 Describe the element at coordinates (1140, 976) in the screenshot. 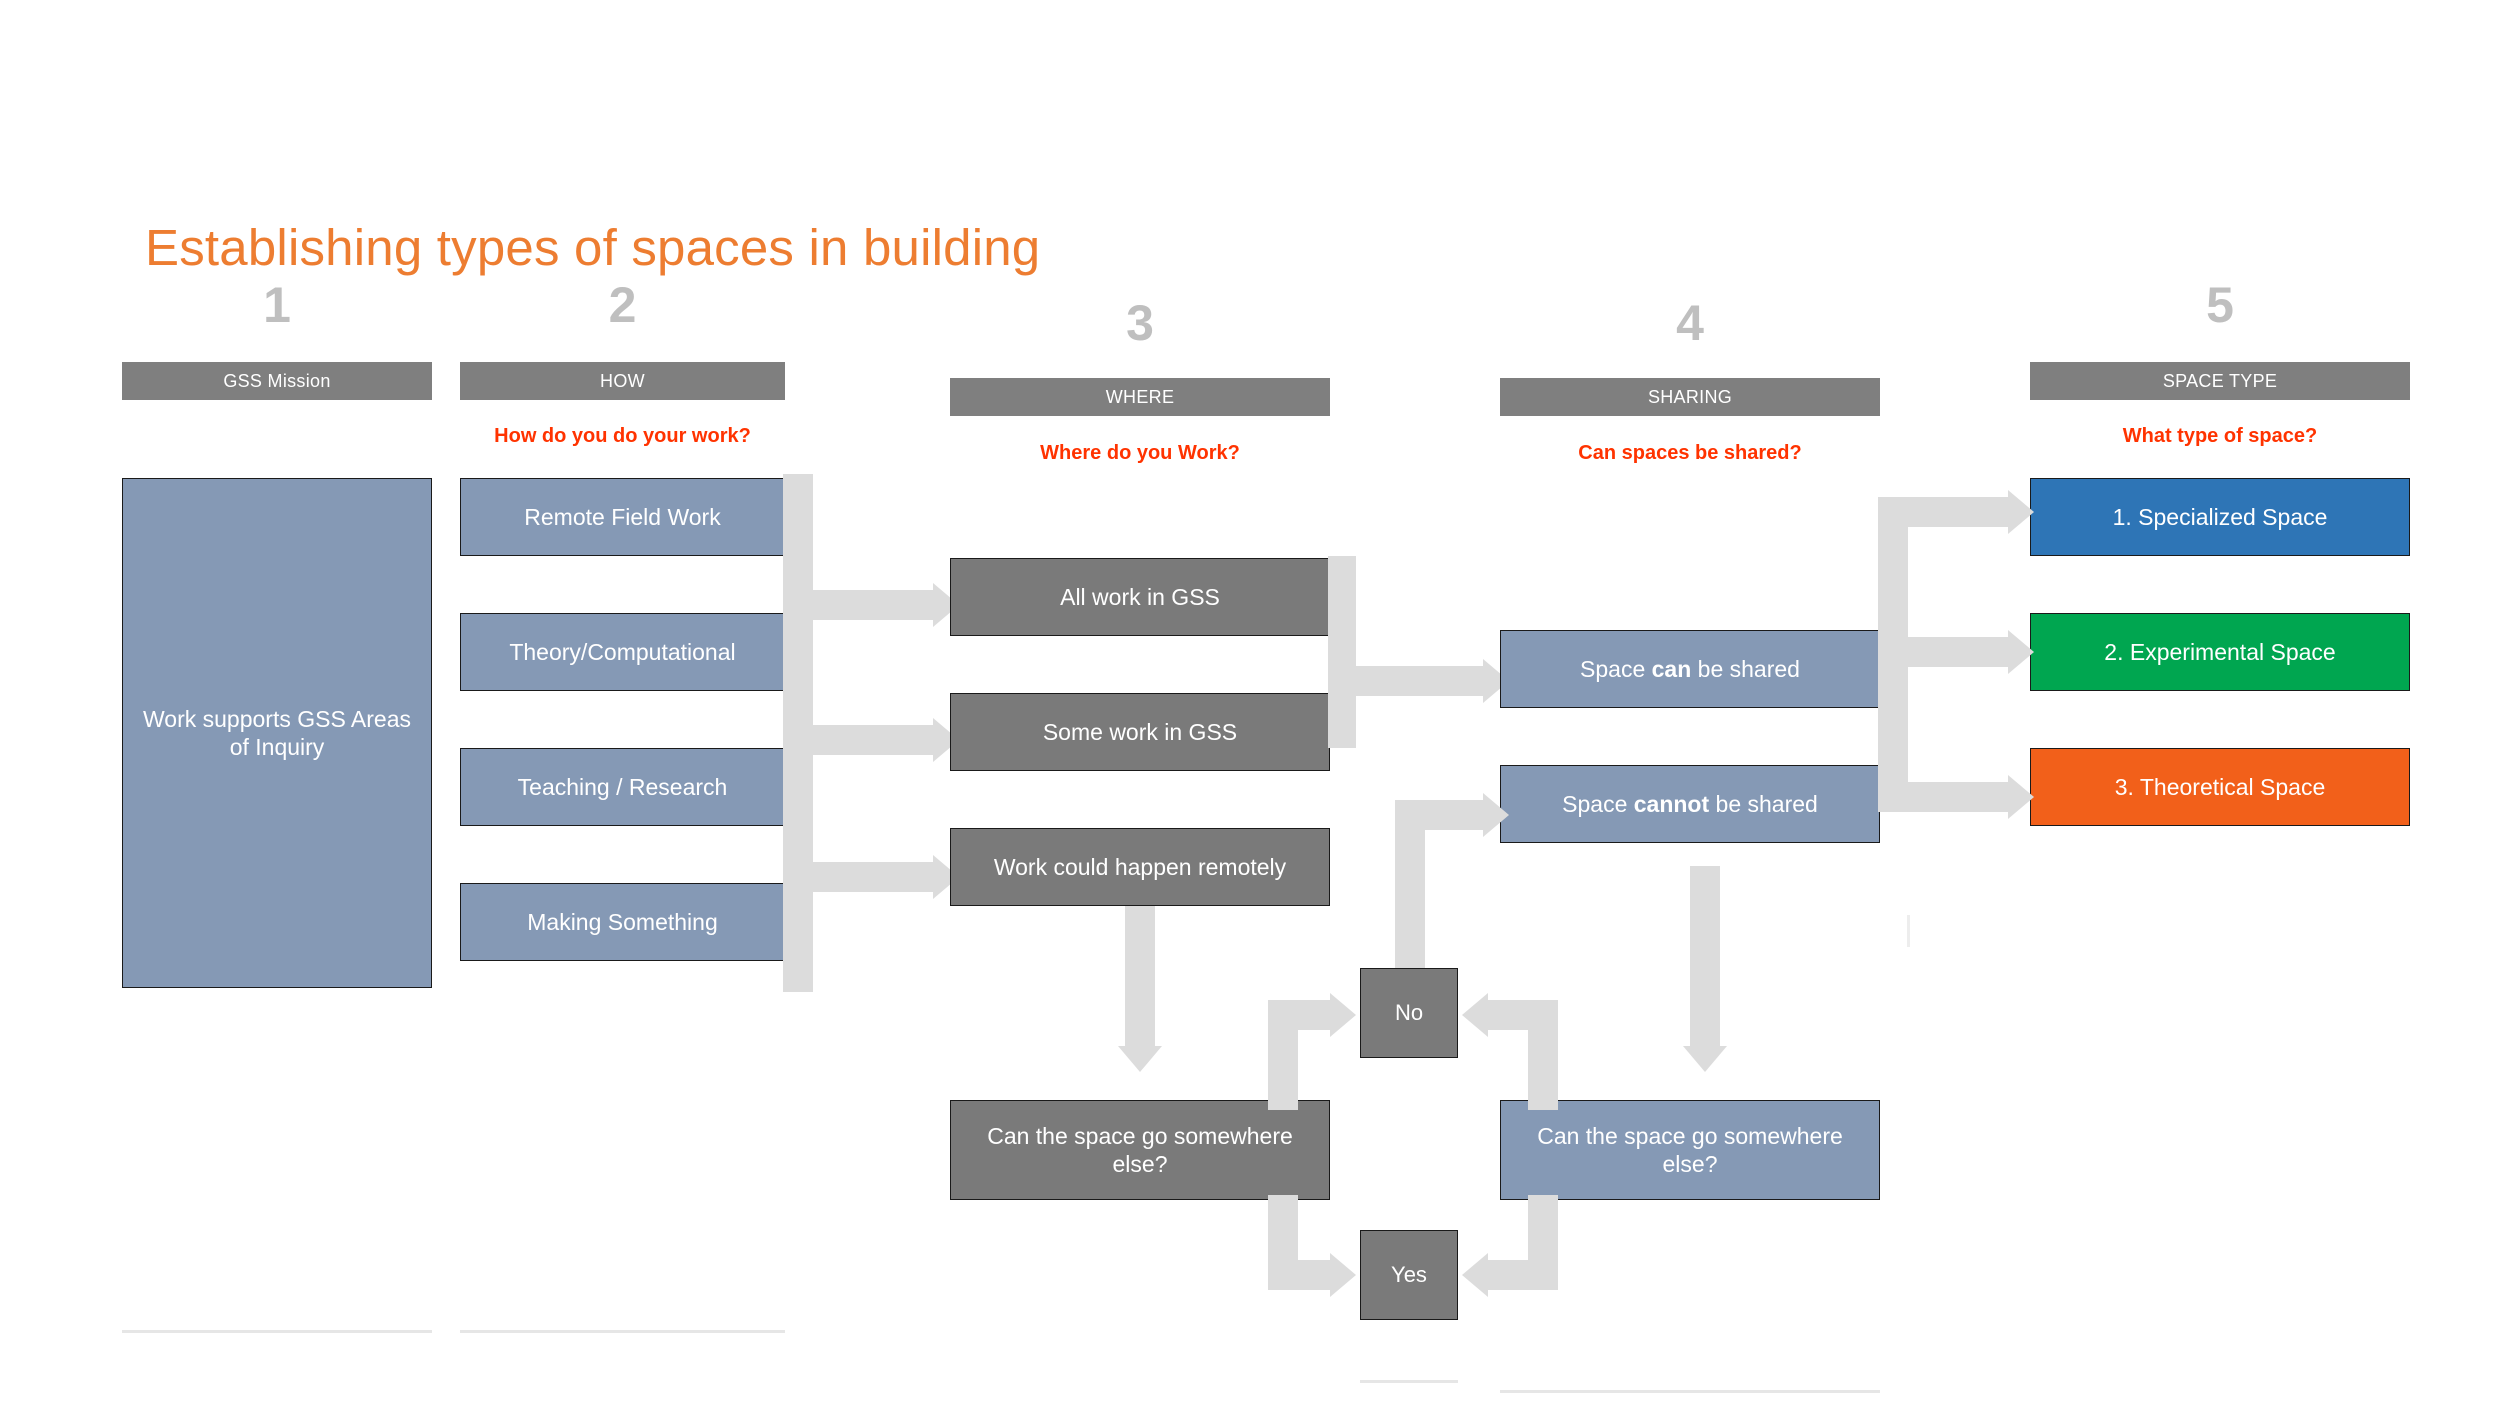

I see `connector-remote-to-question-left` at that location.